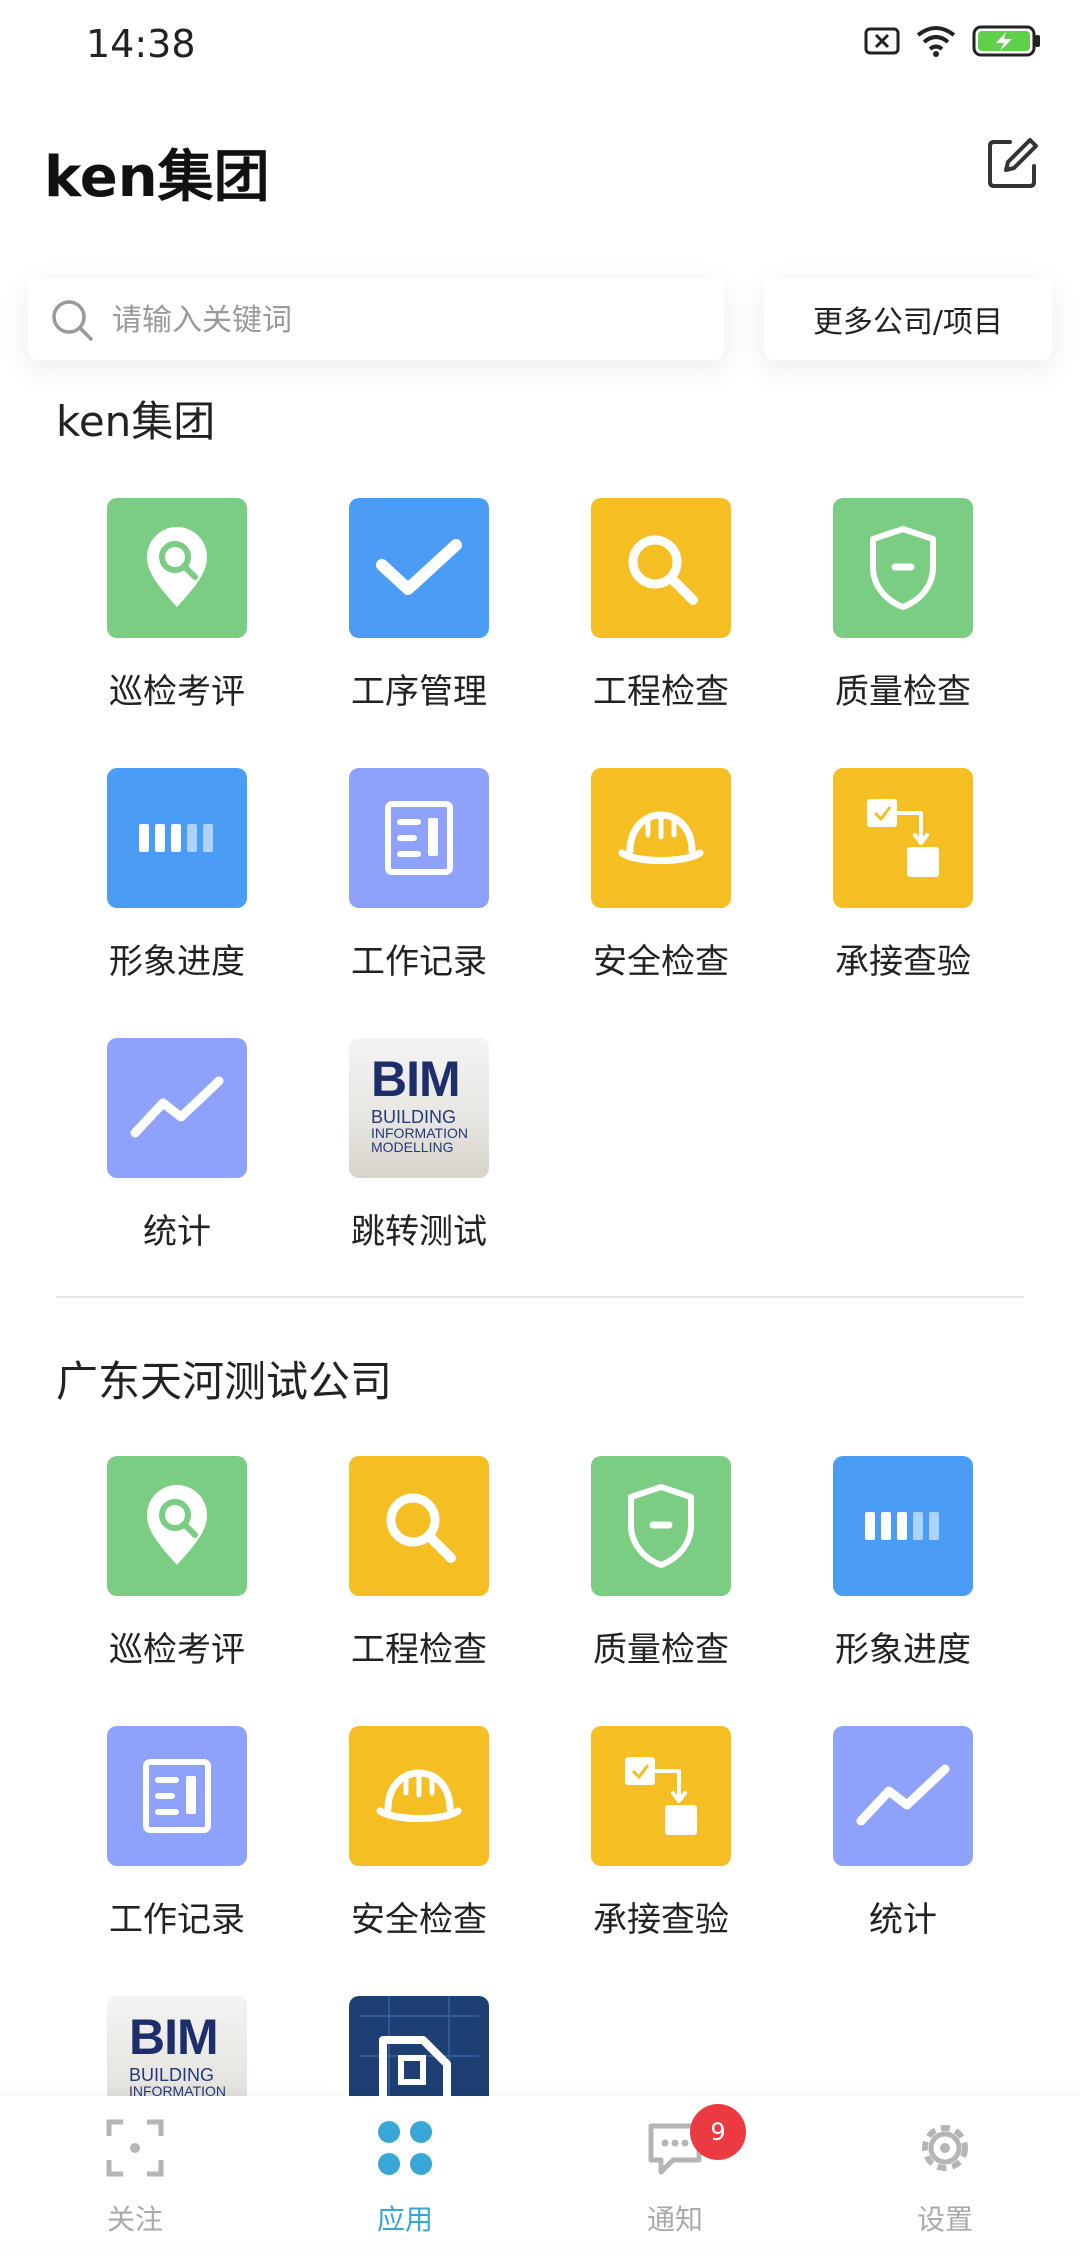  What do you see at coordinates (224, 1381) in the screenshot?
I see `section-title: 广东天河测试公司` at bounding box center [224, 1381].